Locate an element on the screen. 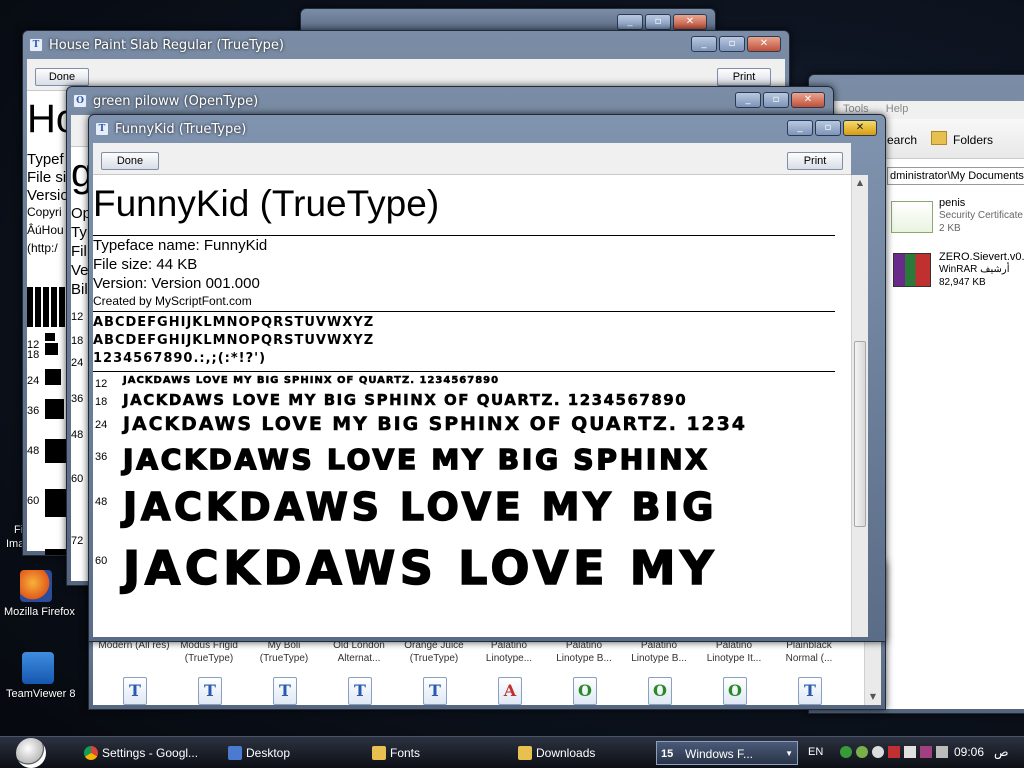 The image size is (1024, 768). scroll-thumb is located at coordinates (860, 434).